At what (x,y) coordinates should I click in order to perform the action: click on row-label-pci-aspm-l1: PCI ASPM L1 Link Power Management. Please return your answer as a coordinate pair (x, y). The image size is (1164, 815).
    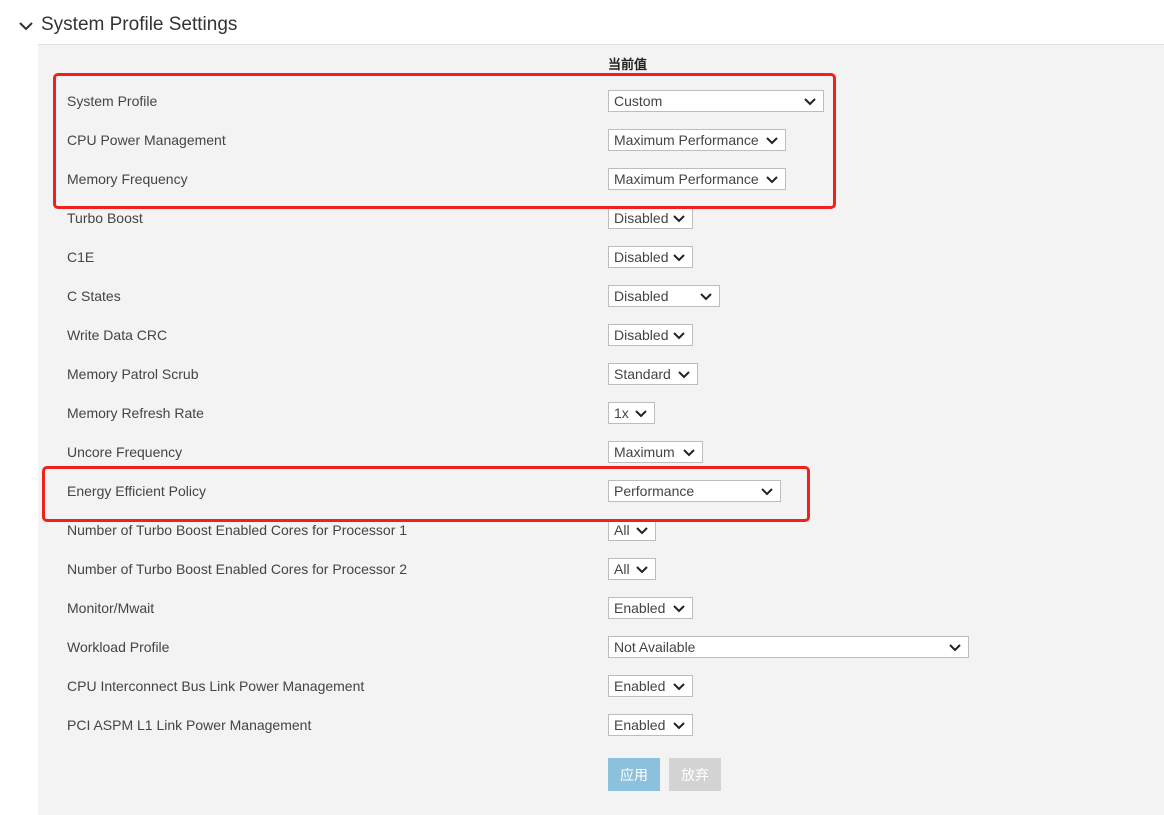
    Looking at the image, I should click on (189, 725).